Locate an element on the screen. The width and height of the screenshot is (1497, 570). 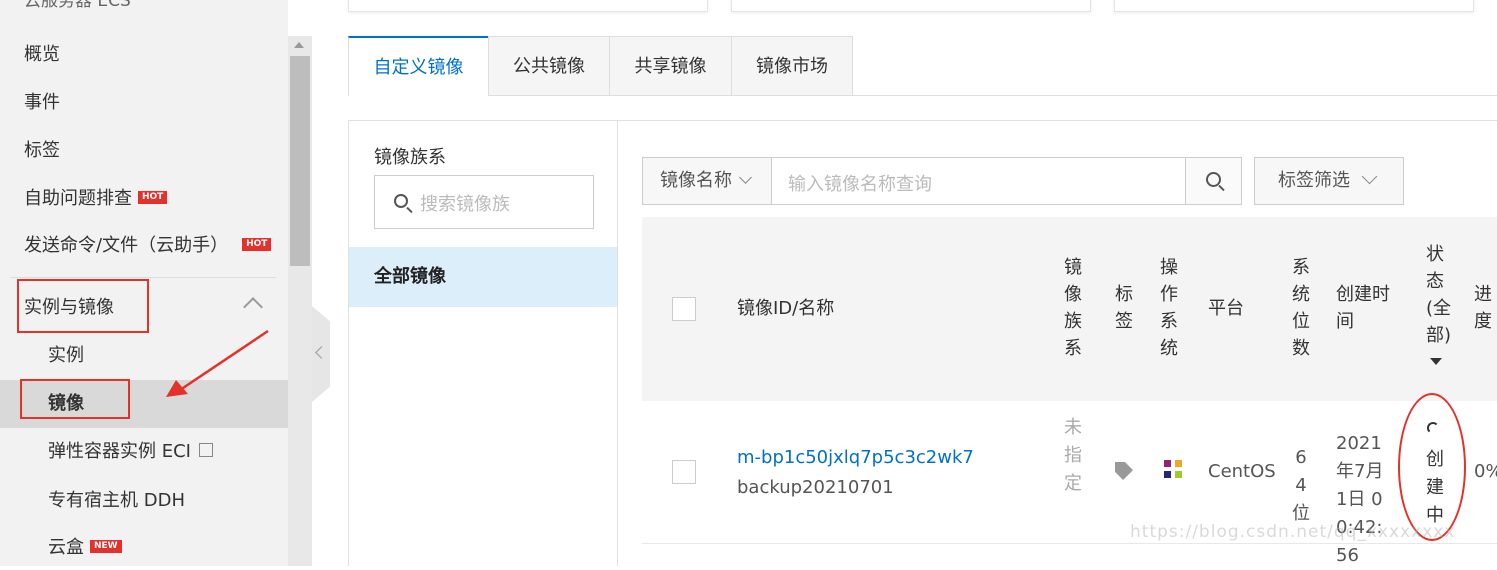
search-placeholder: 搜索镜像族 is located at coordinates (465, 204).